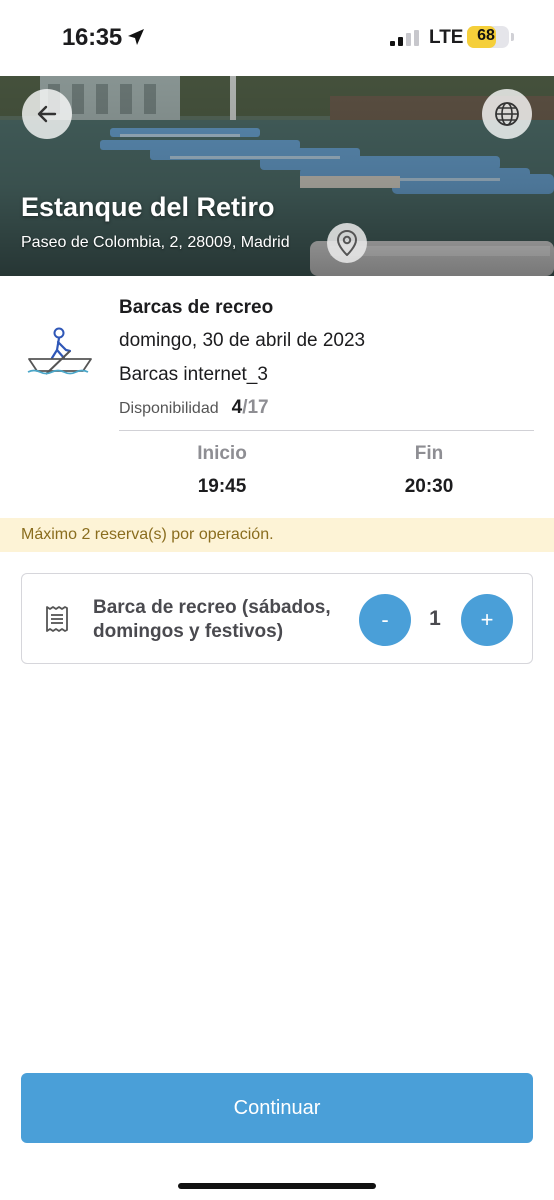  I want to click on start-time: 19:45, so click(222, 486).